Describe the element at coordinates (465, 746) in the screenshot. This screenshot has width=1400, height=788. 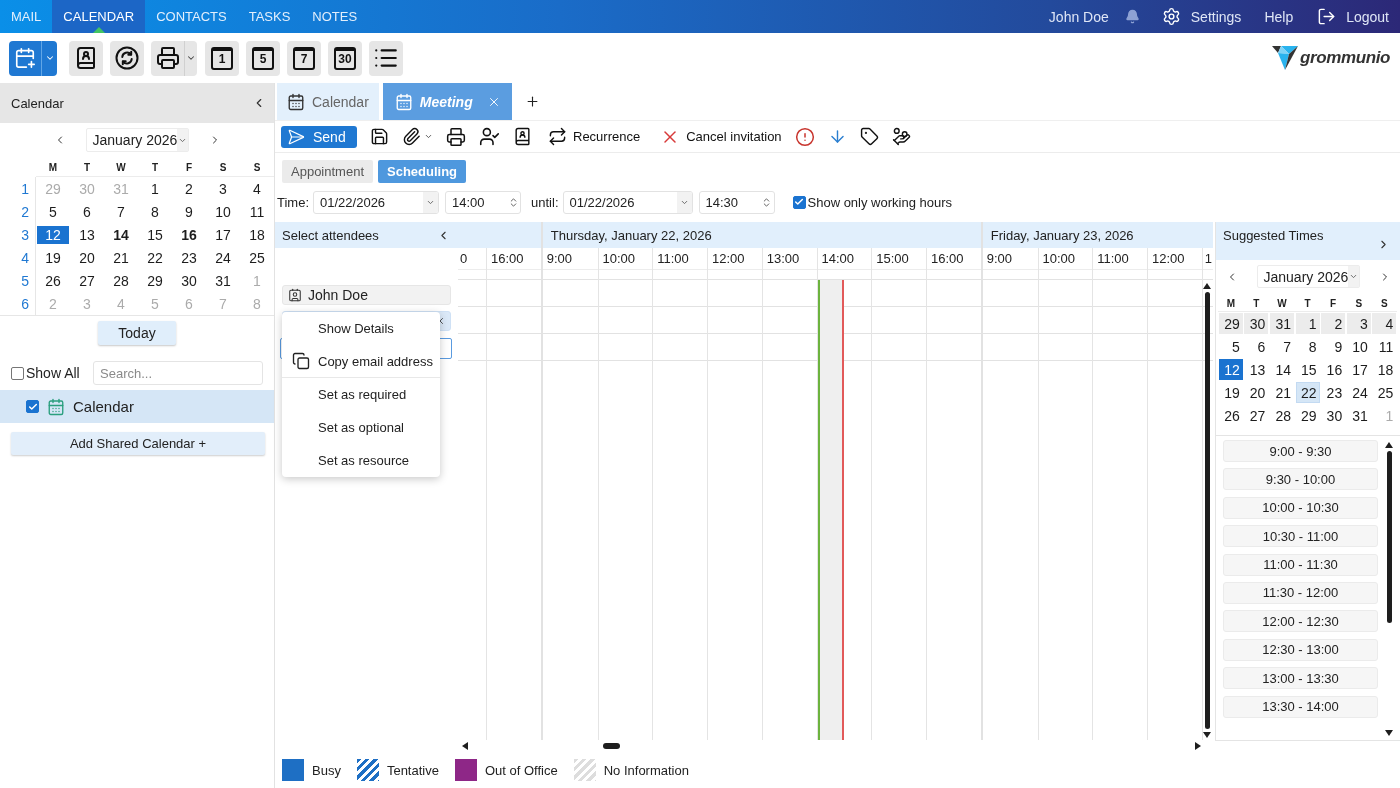
I see `scroll-left-arrow-icon` at that location.